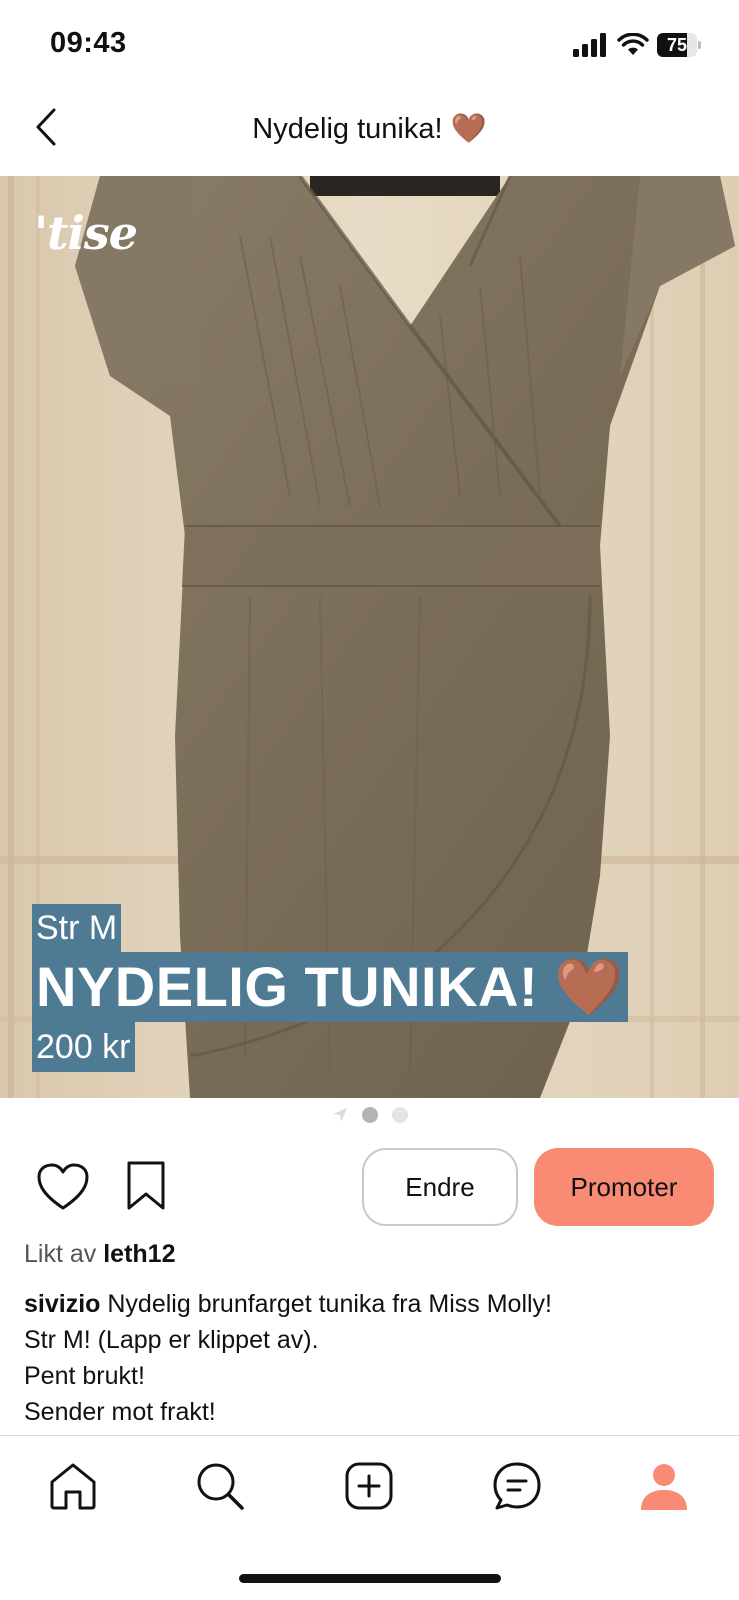 This screenshot has width=739, height=1600. I want to click on overlay-title: NYDELIG TUNIKA! 🤎, so click(330, 987).